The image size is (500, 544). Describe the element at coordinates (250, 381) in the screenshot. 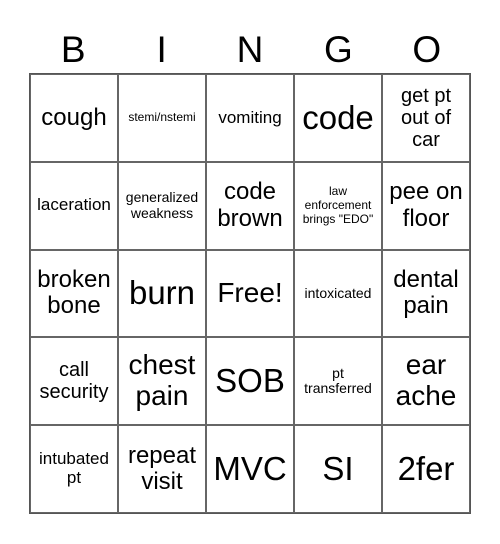

I see `bingo-cell: SOB` at that location.